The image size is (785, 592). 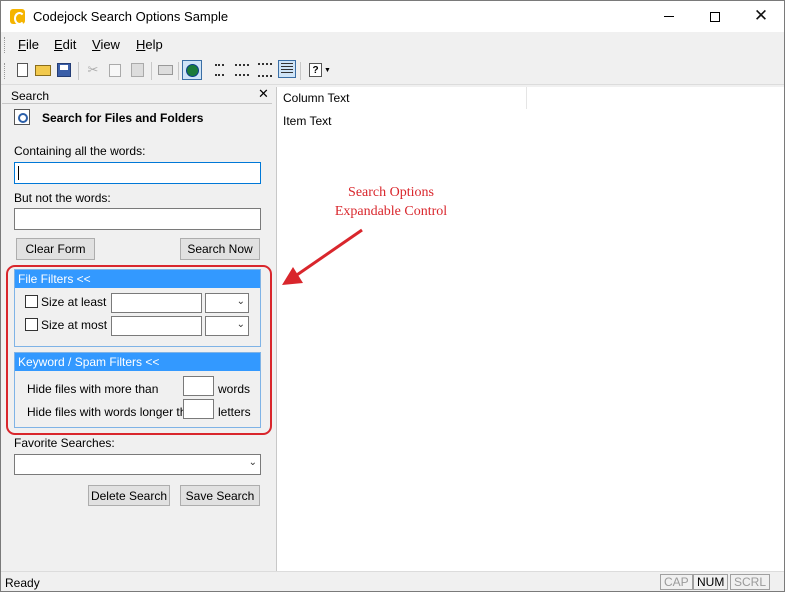 I want to click on annotation-arrow, so click(x=322, y=256).